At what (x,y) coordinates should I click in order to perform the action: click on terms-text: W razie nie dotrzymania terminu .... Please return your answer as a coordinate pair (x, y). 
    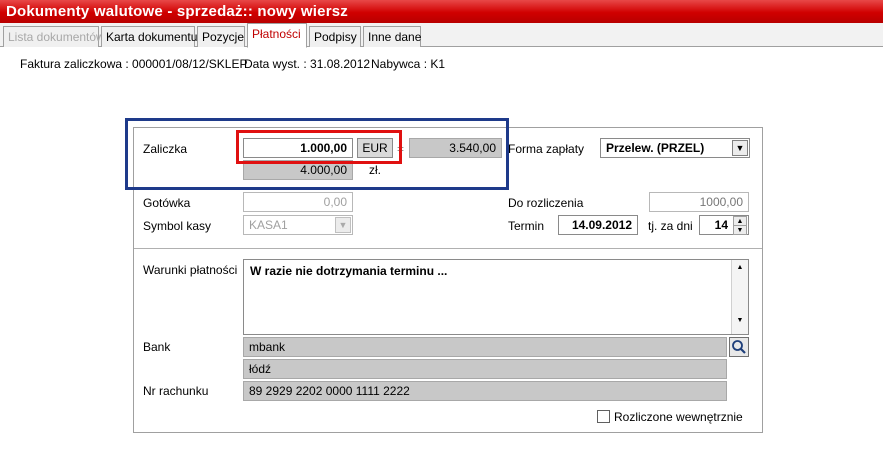
    Looking at the image, I should click on (349, 271).